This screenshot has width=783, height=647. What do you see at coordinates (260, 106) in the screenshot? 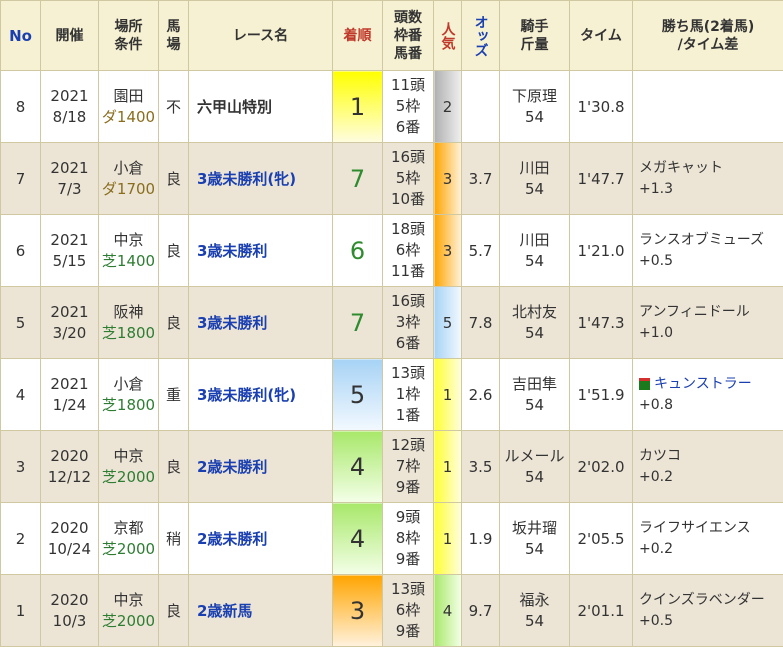
I see `race-name-link: 六甲山特別` at bounding box center [260, 106].